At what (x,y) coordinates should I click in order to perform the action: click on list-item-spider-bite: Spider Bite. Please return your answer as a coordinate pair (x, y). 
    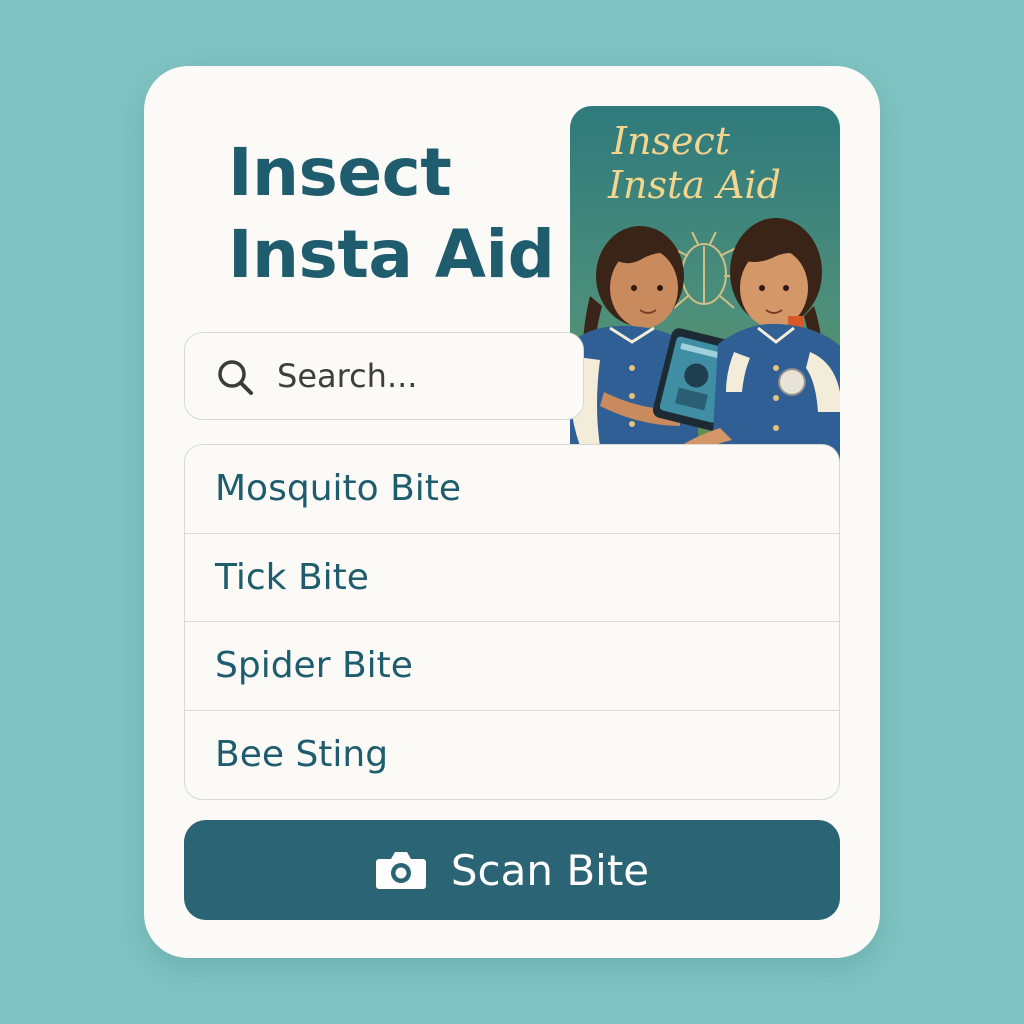
    Looking at the image, I should click on (512, 666).